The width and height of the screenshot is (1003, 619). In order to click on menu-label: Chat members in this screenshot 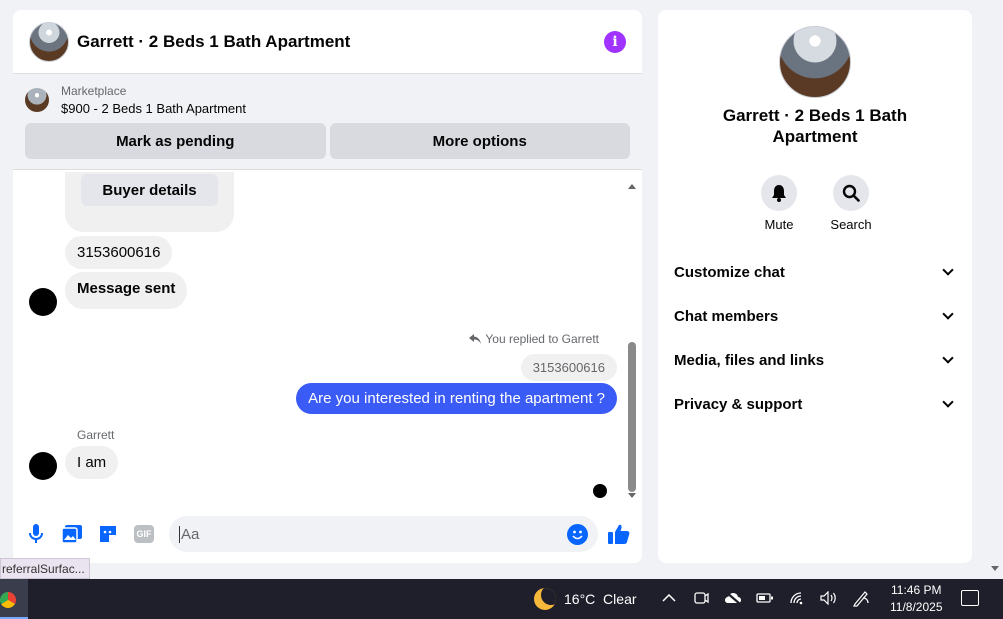, I will do `click(726, 316)`.